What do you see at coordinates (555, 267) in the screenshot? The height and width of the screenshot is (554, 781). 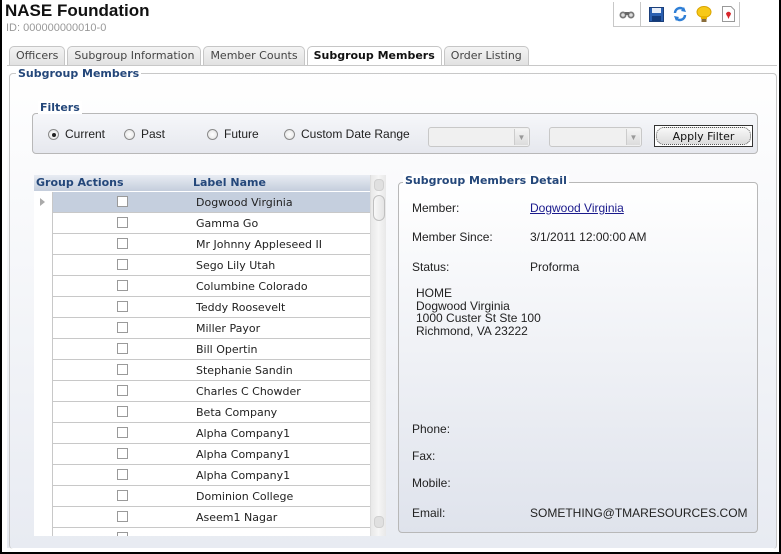 I see `status-value: Proforma` at bounding box center [555, 267].